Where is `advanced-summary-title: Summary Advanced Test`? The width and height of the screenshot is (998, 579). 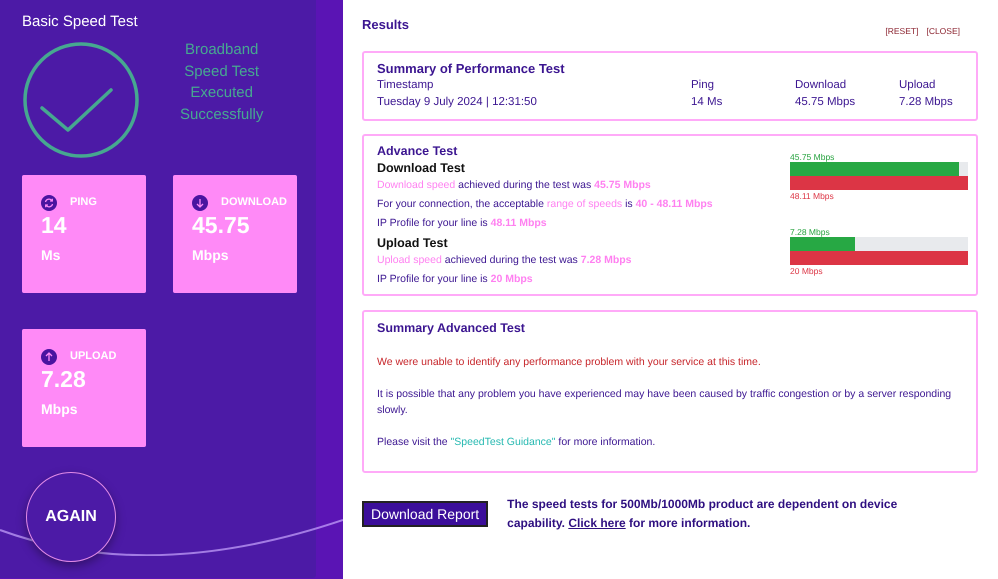 advanced-summary-title: Summary Advanced Test is located at coordinates (451, 328).